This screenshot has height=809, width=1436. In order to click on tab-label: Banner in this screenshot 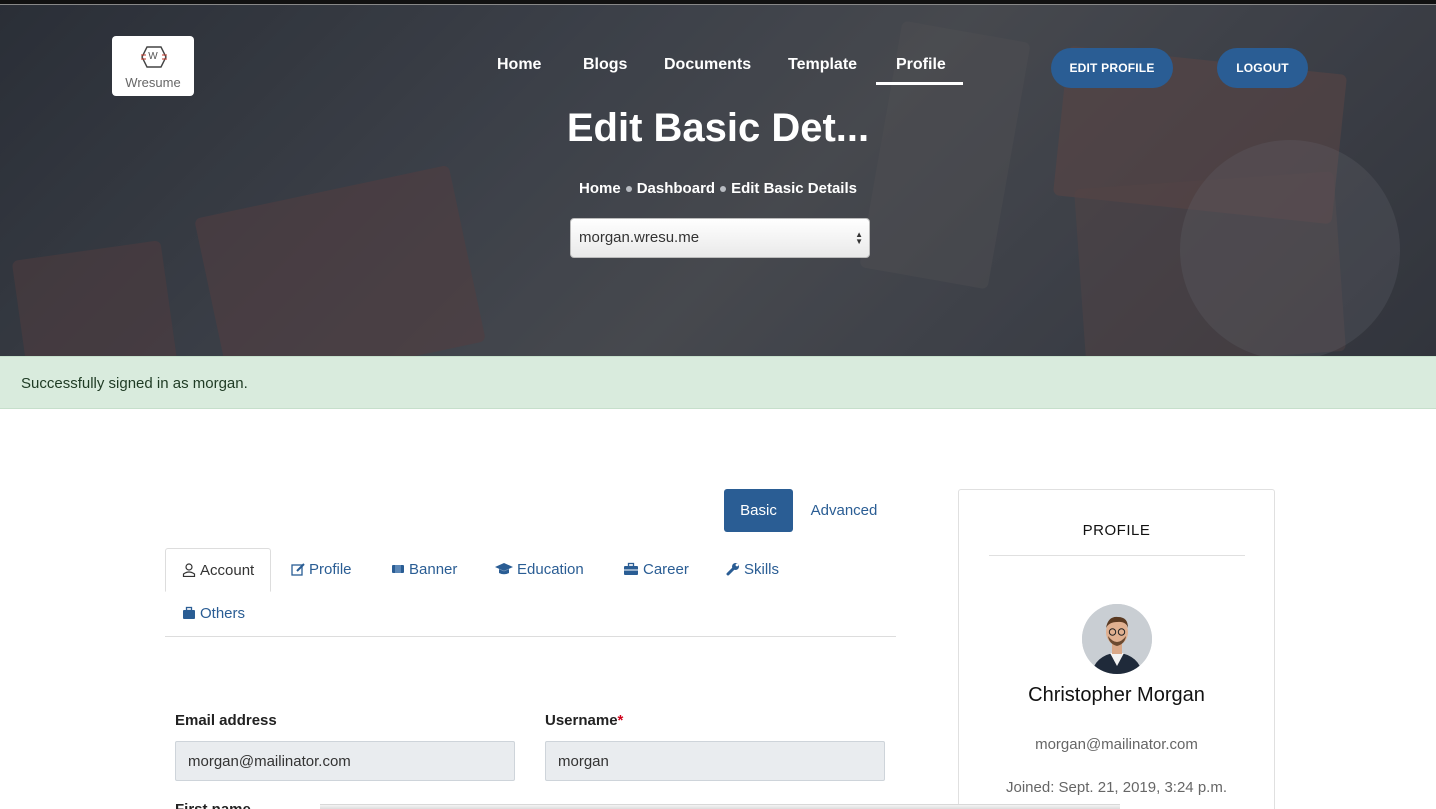, I will do `click(433, 569)`.